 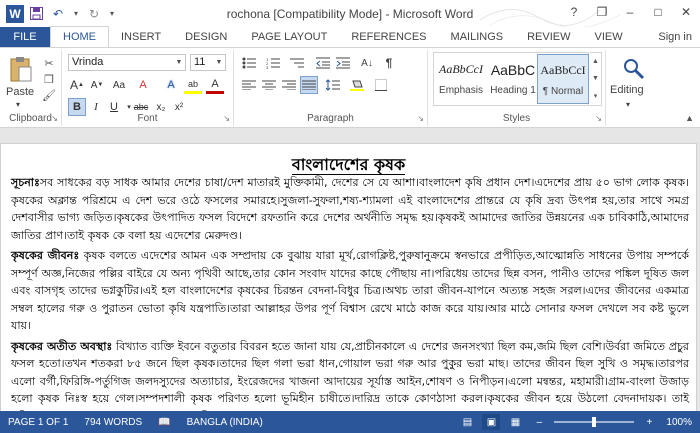 I want to click on align-center-icon, so click(x=269, y=85).